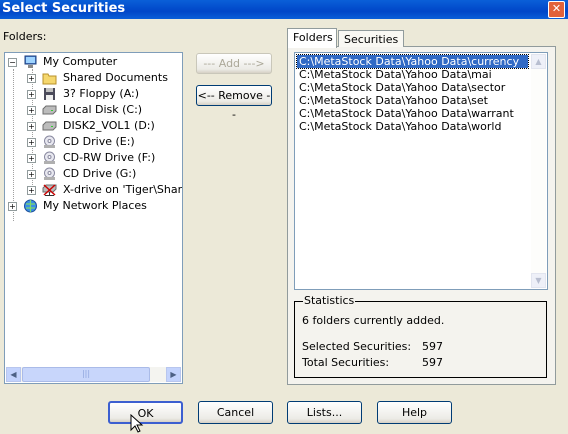 The width and height of the screenshot is (568, 434). Describe the element at coordinates (406, 113) in the screenshot. I see `list-item: C:\MetaStock Data\Yahoo Data\warrant` at that location.